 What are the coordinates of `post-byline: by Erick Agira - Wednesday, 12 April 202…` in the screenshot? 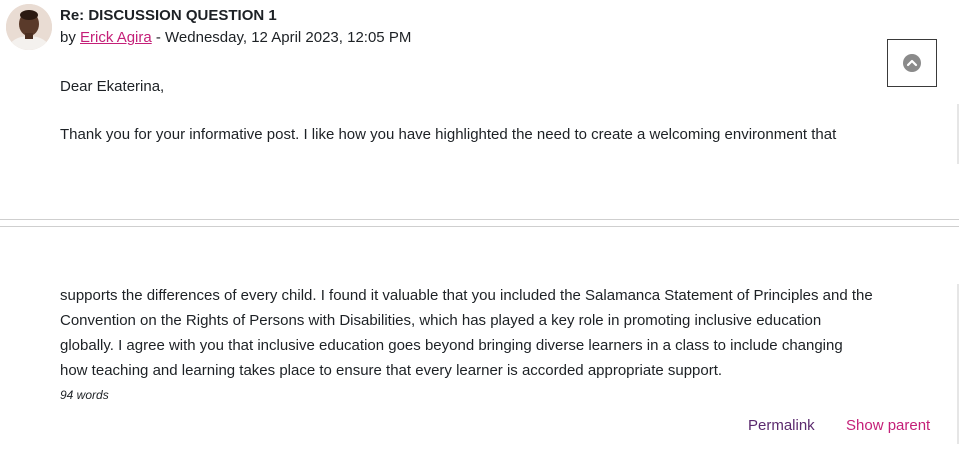 It's located at (235, 38).